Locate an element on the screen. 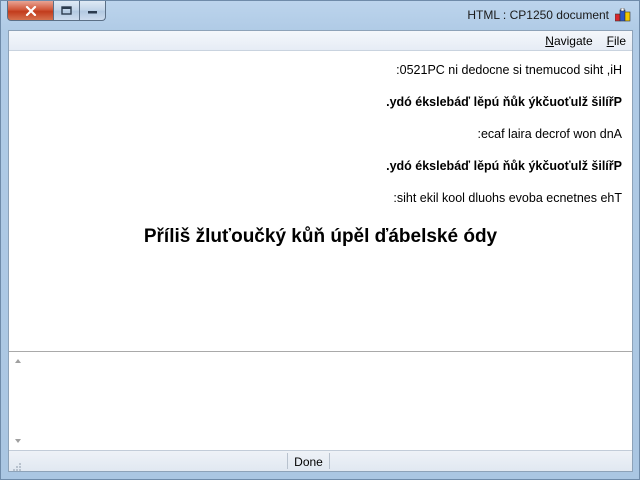  menu-navigate: Navigate is located at coordinates (568, 41).